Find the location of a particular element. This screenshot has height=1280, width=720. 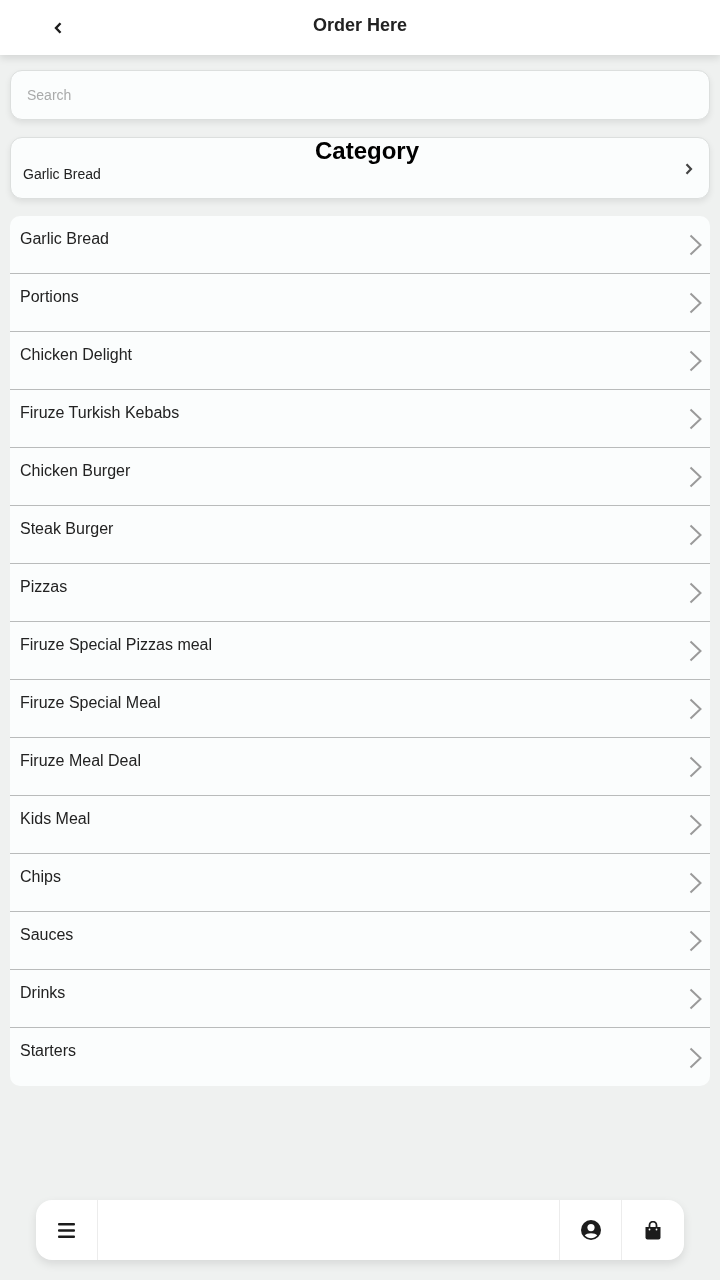

category-list-item: Kids Meal is located at coordinates (360, 825).